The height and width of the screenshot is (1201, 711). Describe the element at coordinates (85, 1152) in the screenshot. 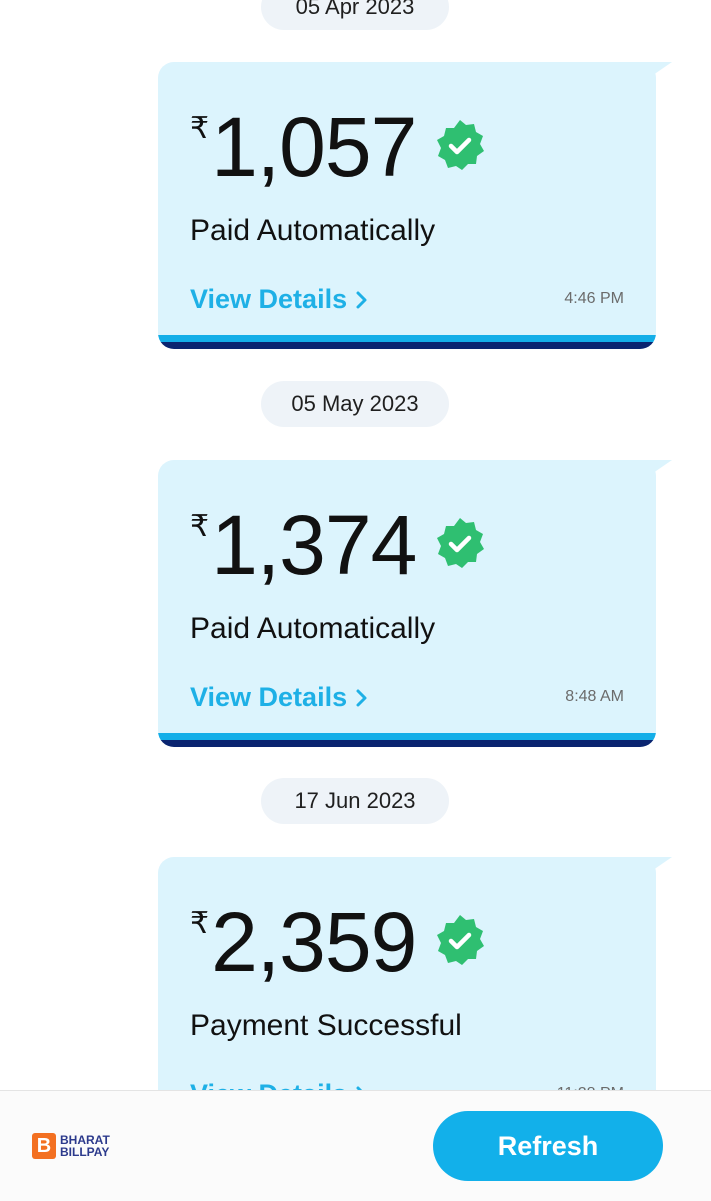

I see `brand-line-2: BILLPAY` at that location.